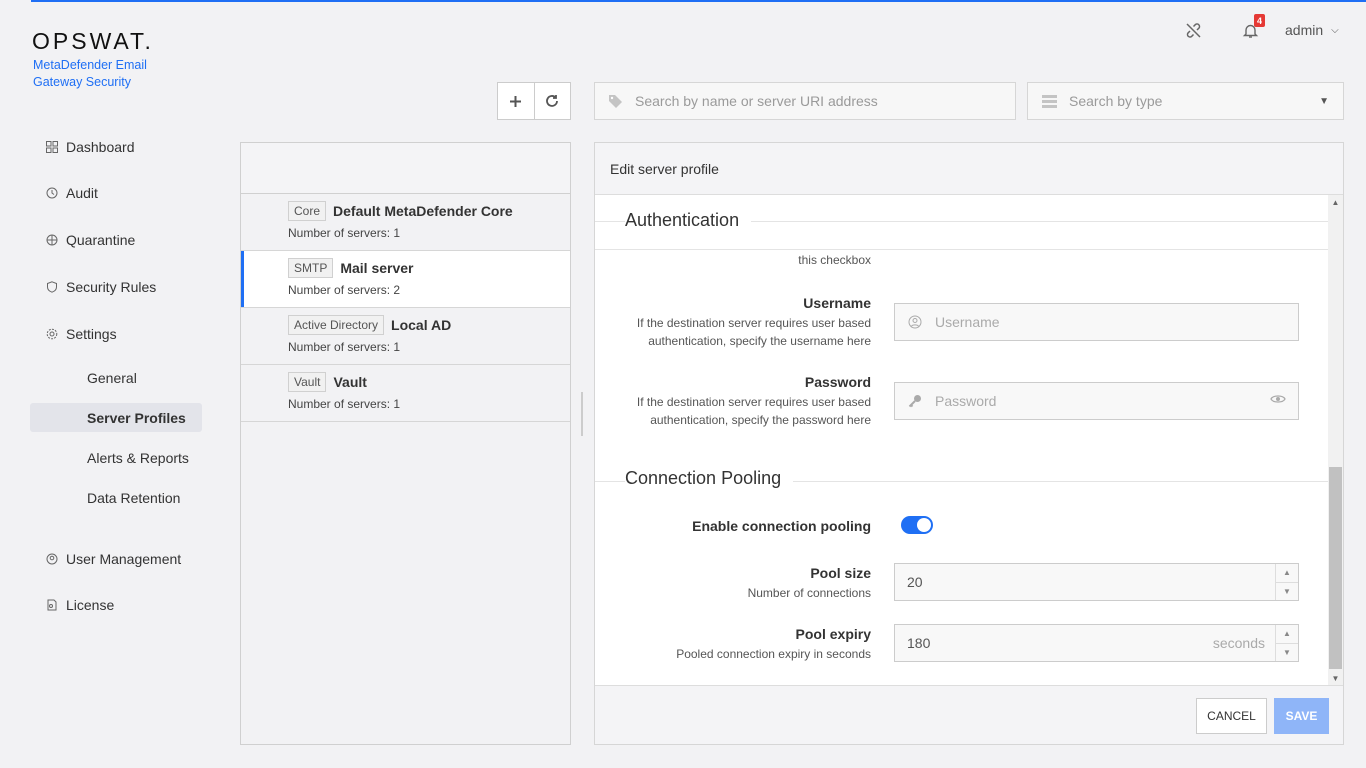 The width and height of the screenshot is (1366, 768). Describe the element at coordinates (917, 525) in the screenshot. I see `enable-pooling-toggle` at that location.